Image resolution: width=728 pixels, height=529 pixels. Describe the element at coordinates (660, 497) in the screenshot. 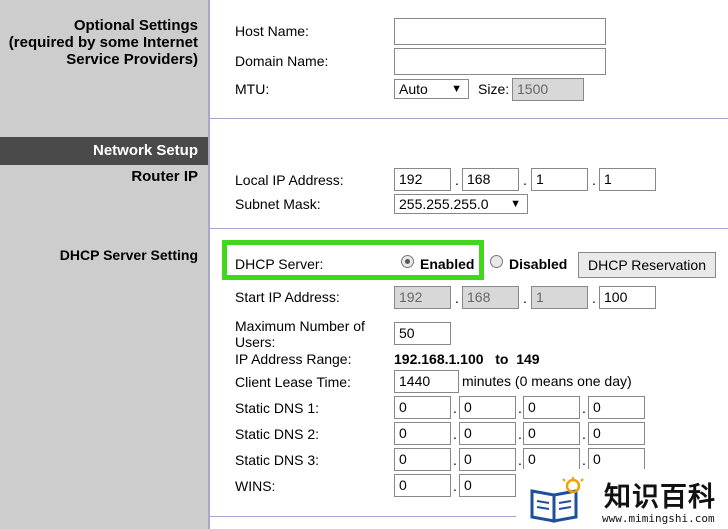

I see `watermark-title: 知识百科` at that location.